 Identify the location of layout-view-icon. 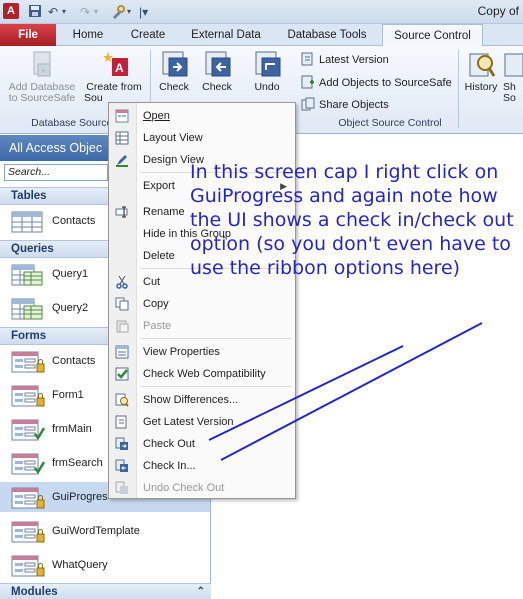
(122, 138).